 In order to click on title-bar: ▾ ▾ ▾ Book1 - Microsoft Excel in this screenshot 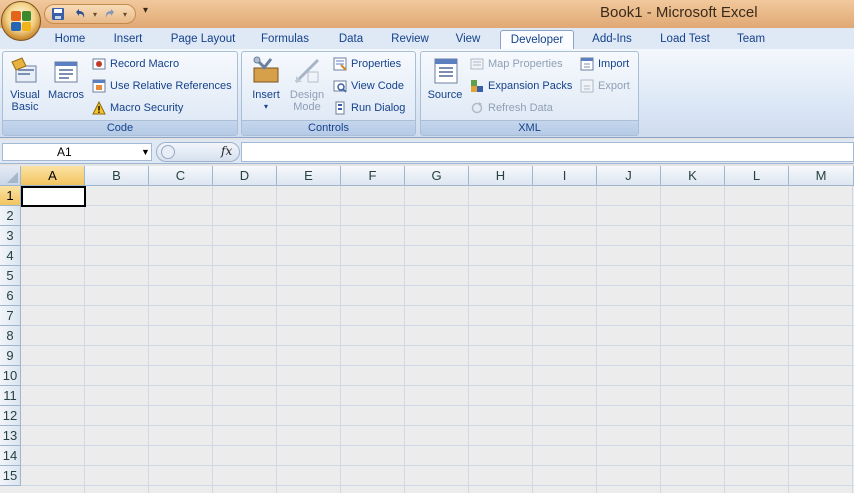, I will do `click(427, 14)`.